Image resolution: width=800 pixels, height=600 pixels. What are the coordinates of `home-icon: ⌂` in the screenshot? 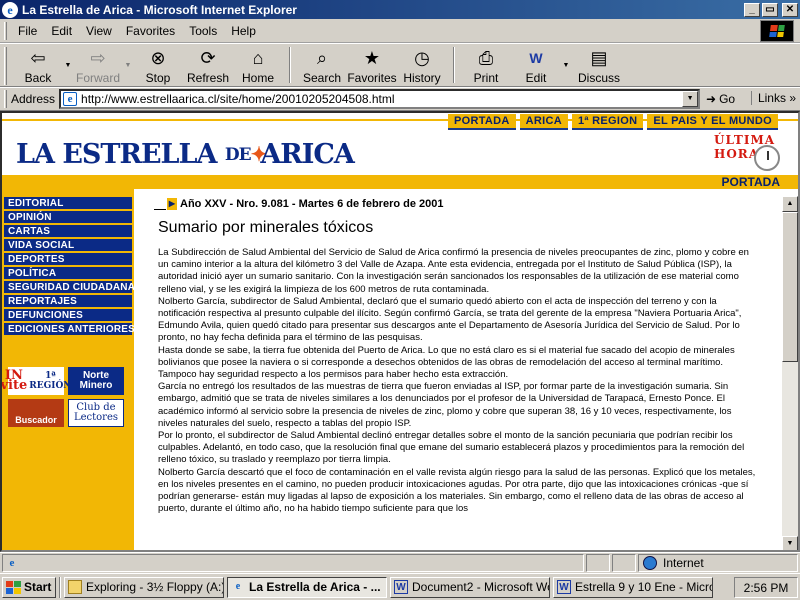 It's located at (258, 58).